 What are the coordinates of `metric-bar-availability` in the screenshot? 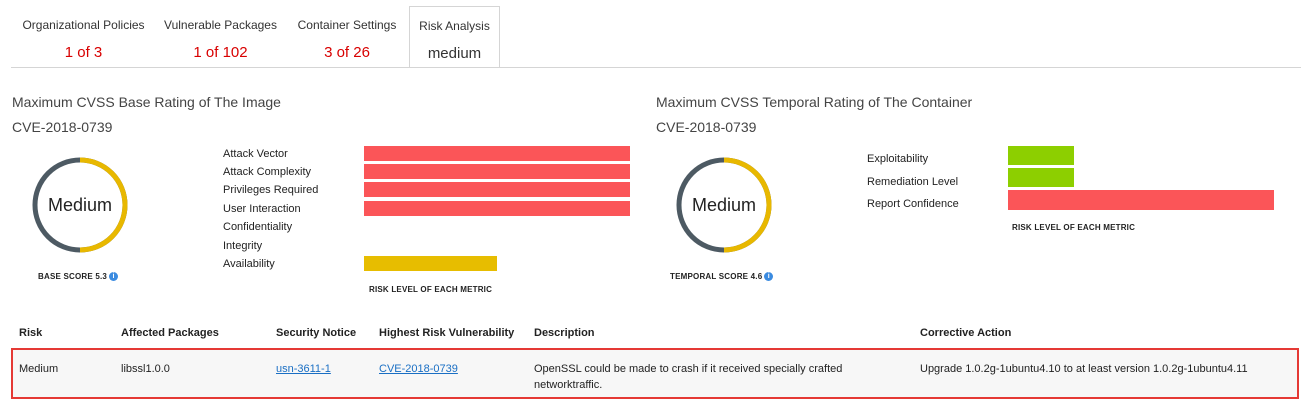 It's located at (430, 263).